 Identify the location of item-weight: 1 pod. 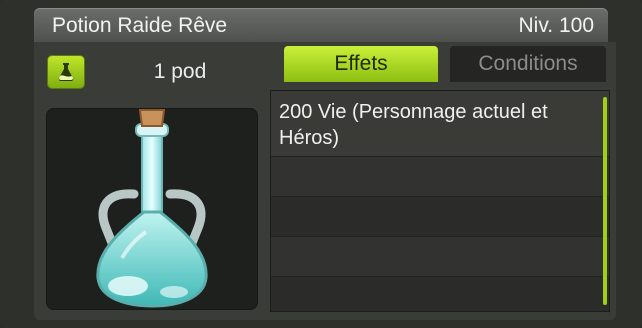
(180, 71).